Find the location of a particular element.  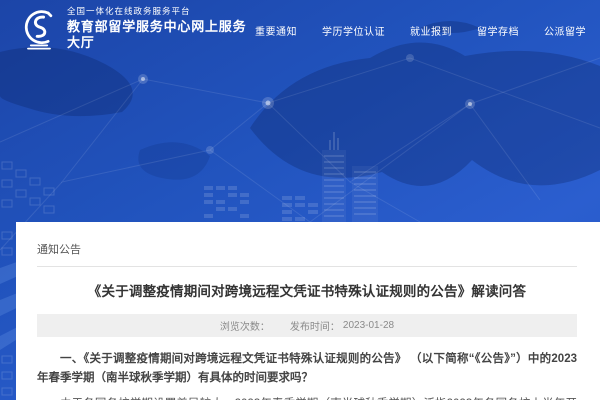

publish-date: 2023-01-28 is located at coordinates (368, 325).